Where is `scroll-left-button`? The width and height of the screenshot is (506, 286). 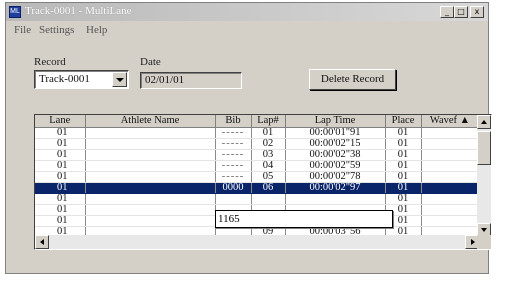
scroll-left-button is located at coordinates (42, 242).